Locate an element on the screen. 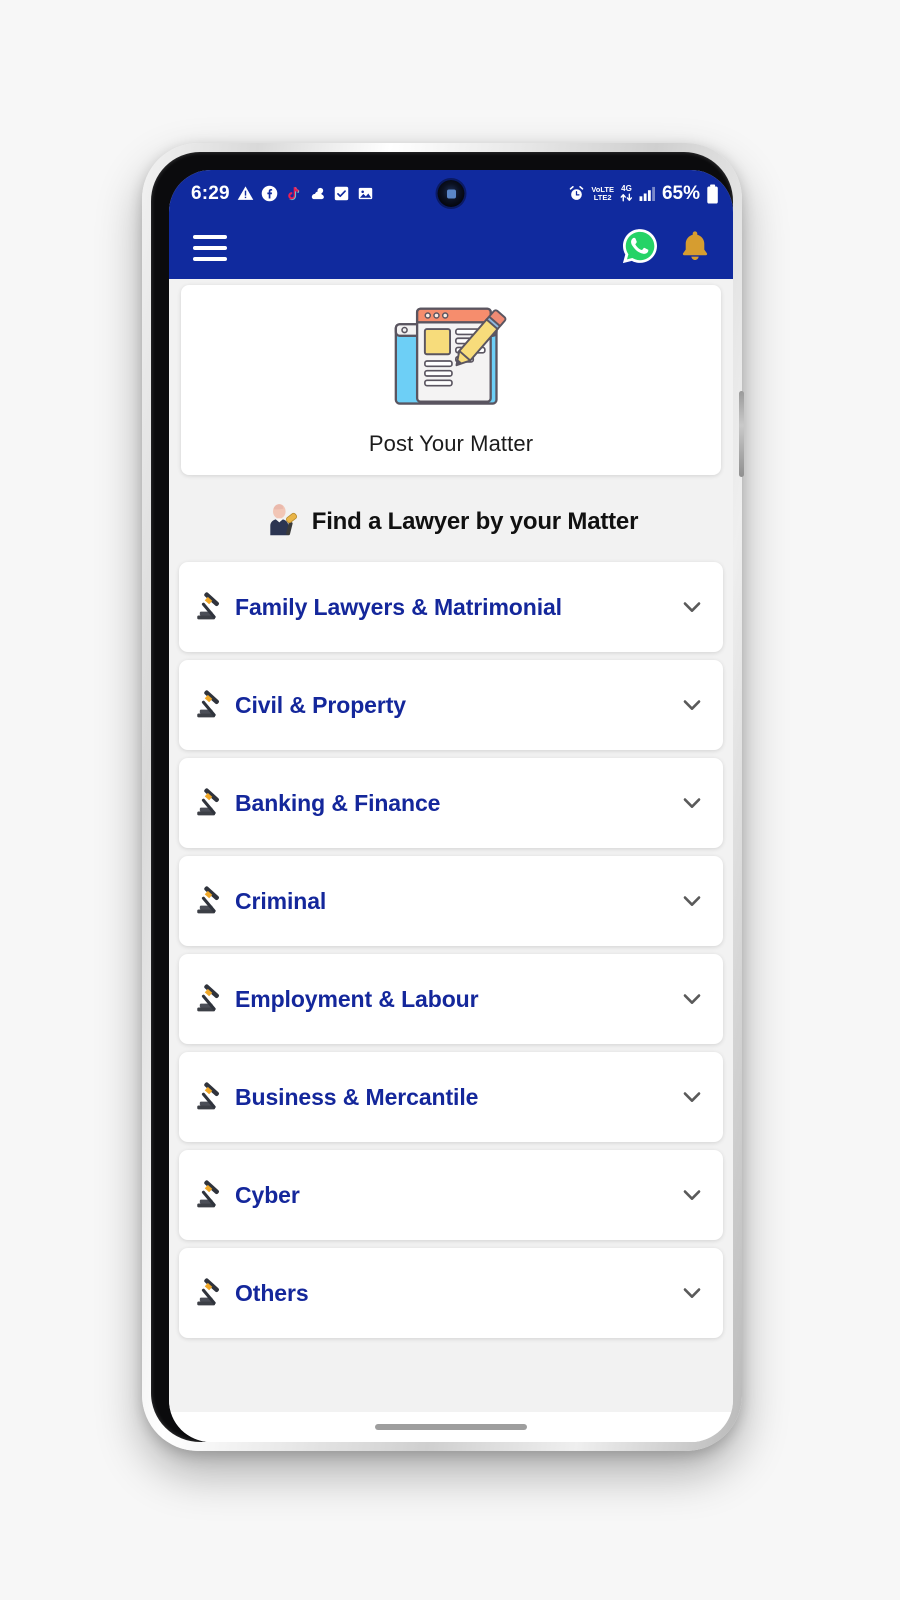 This screenshot has height=1600, width=900. category-label: Others is located at coordinates (272, 1292).